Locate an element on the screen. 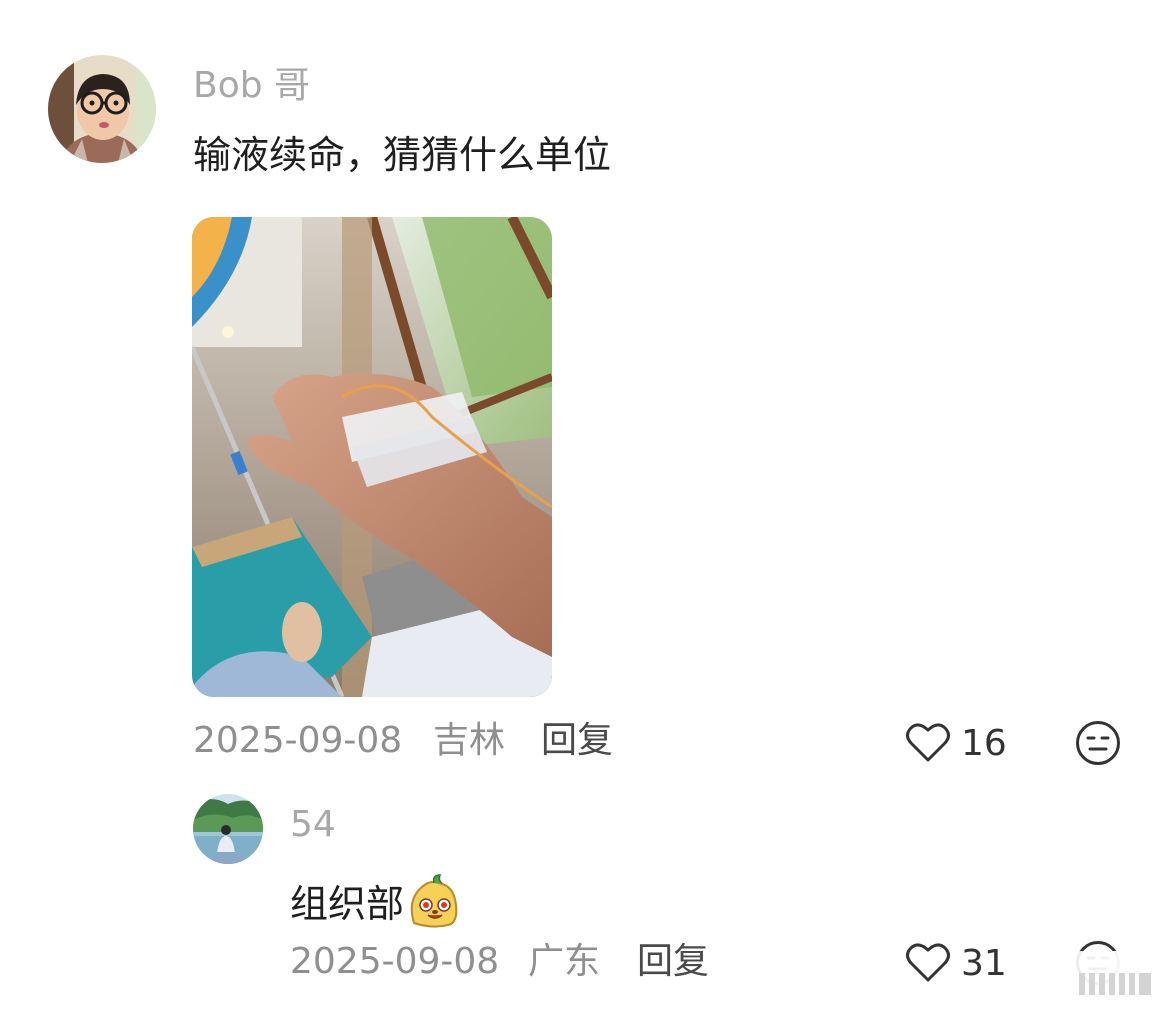  like-count: 31 is located at coordinates (984, 963).